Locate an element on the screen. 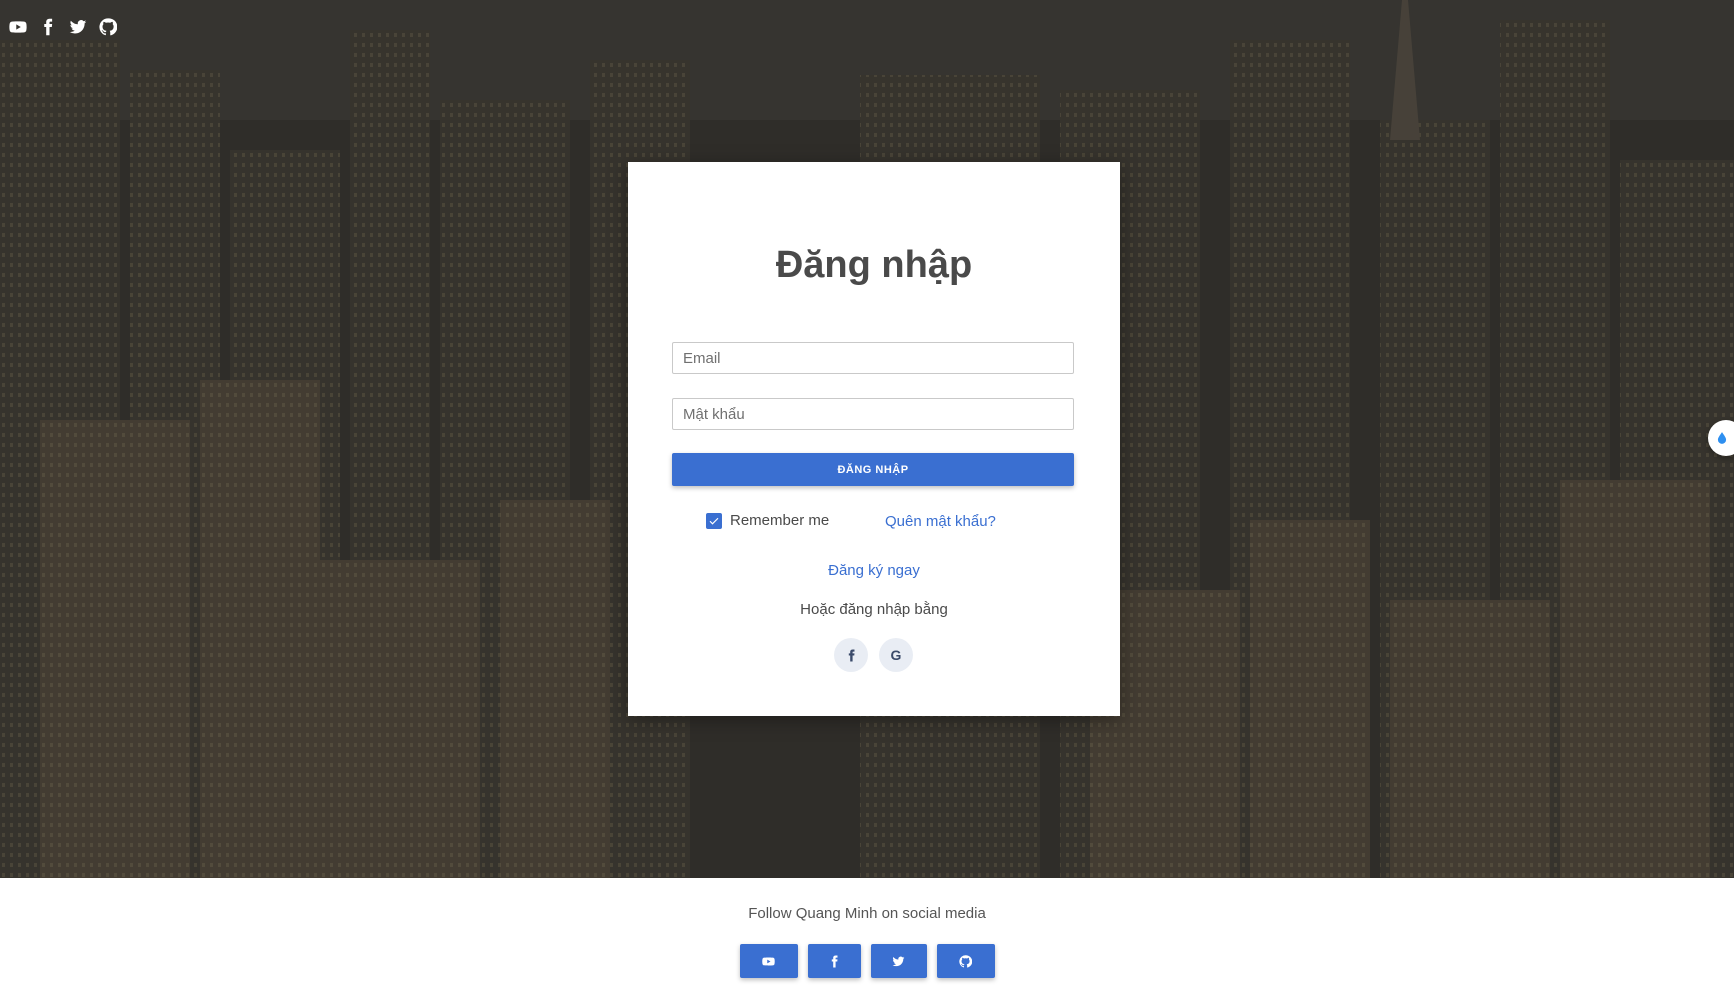 The width and height of the screenshot is (1734, 1004). footer-facebook-button is located at coordinates (834, 961).